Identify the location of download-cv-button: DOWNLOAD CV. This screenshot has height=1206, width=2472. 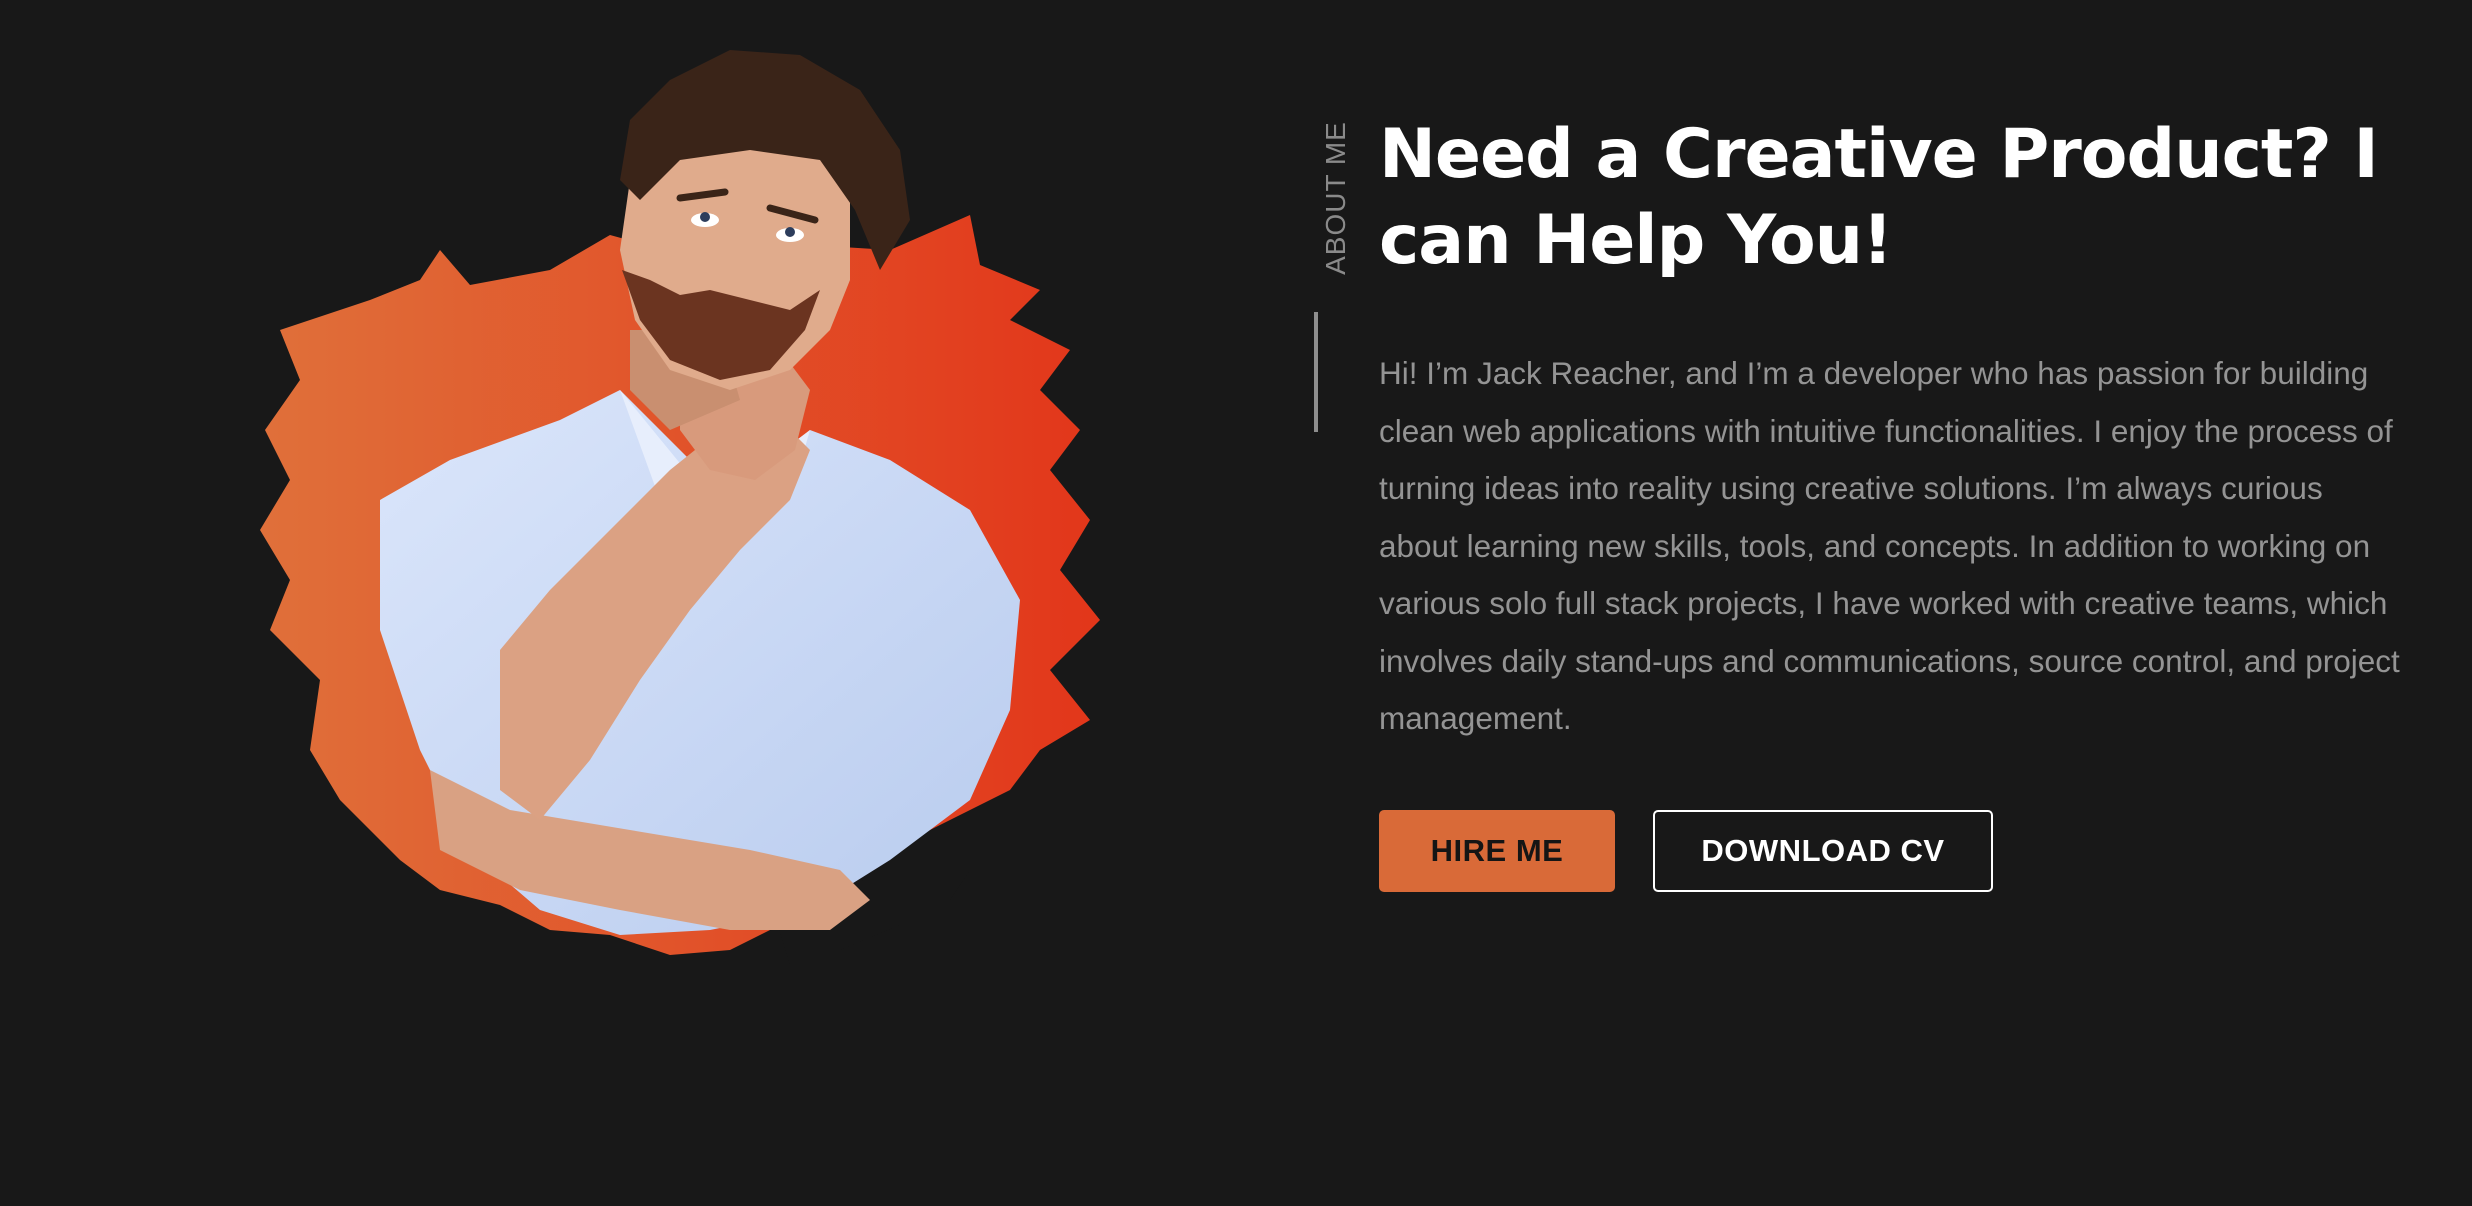
(1823, 851).